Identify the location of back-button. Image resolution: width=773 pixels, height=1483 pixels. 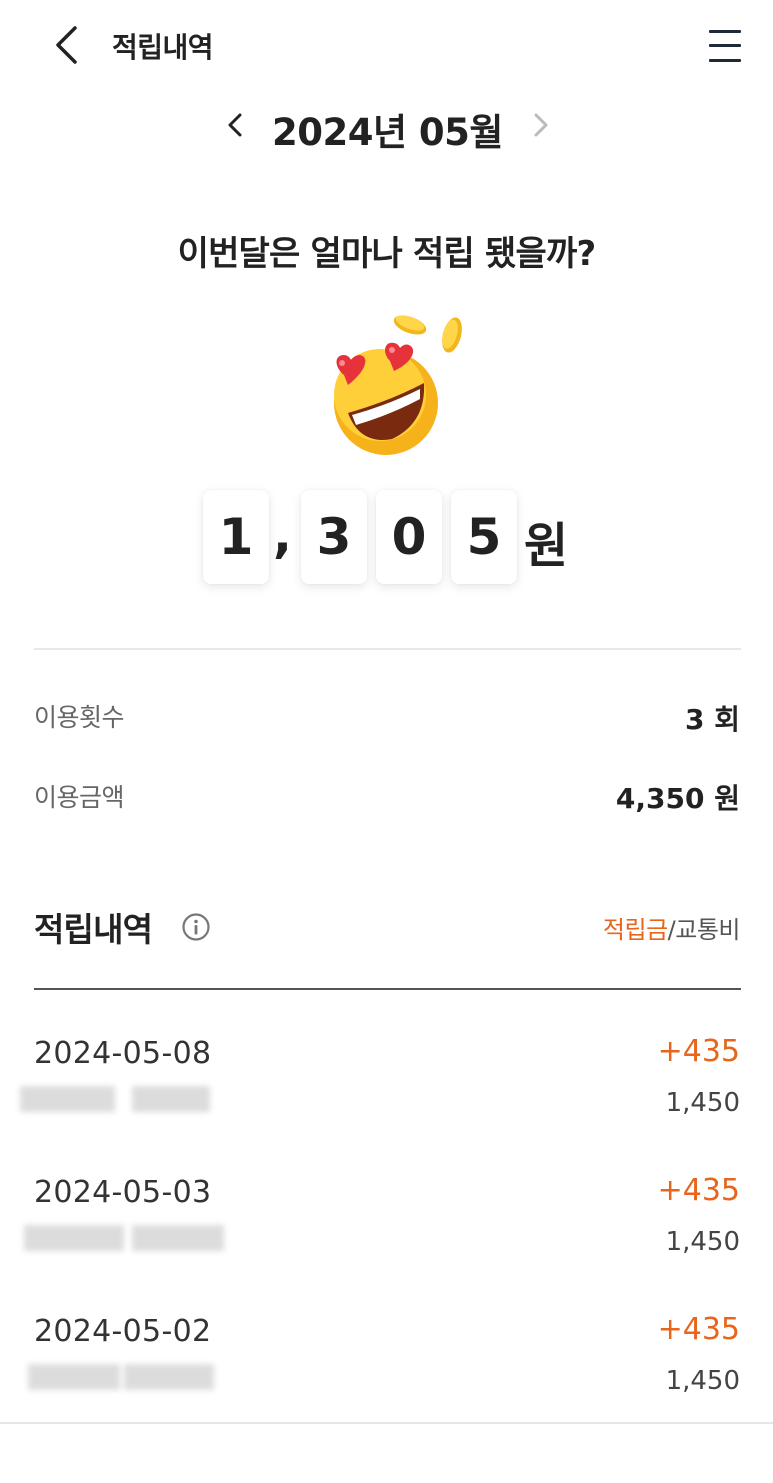
(66, 45).